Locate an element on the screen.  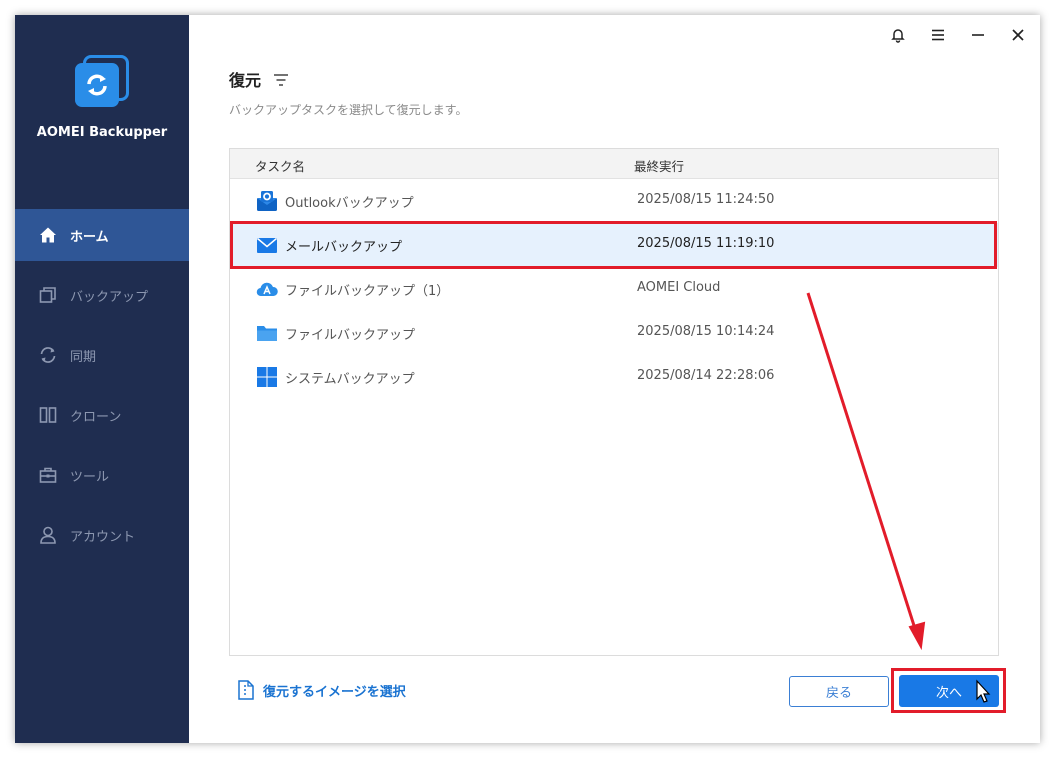
page-title-text: 復元 is located at coordinates (245, 80).